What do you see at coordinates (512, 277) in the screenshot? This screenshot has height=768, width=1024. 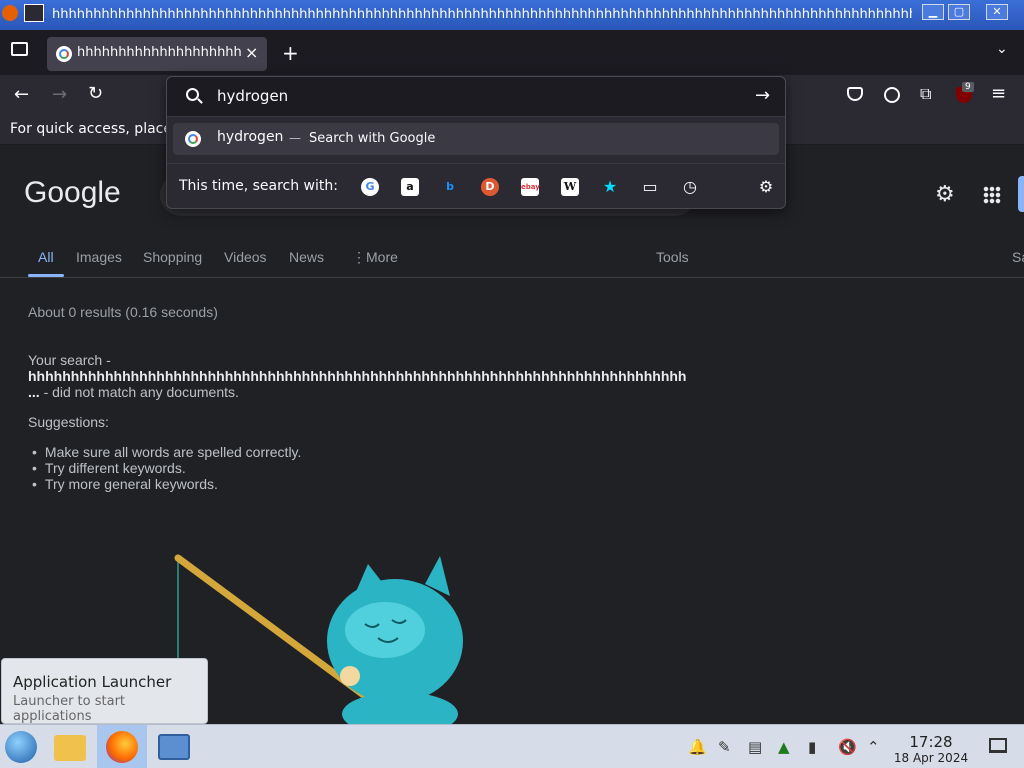 I see `tabs-divider` at bounding box center [512, 277].